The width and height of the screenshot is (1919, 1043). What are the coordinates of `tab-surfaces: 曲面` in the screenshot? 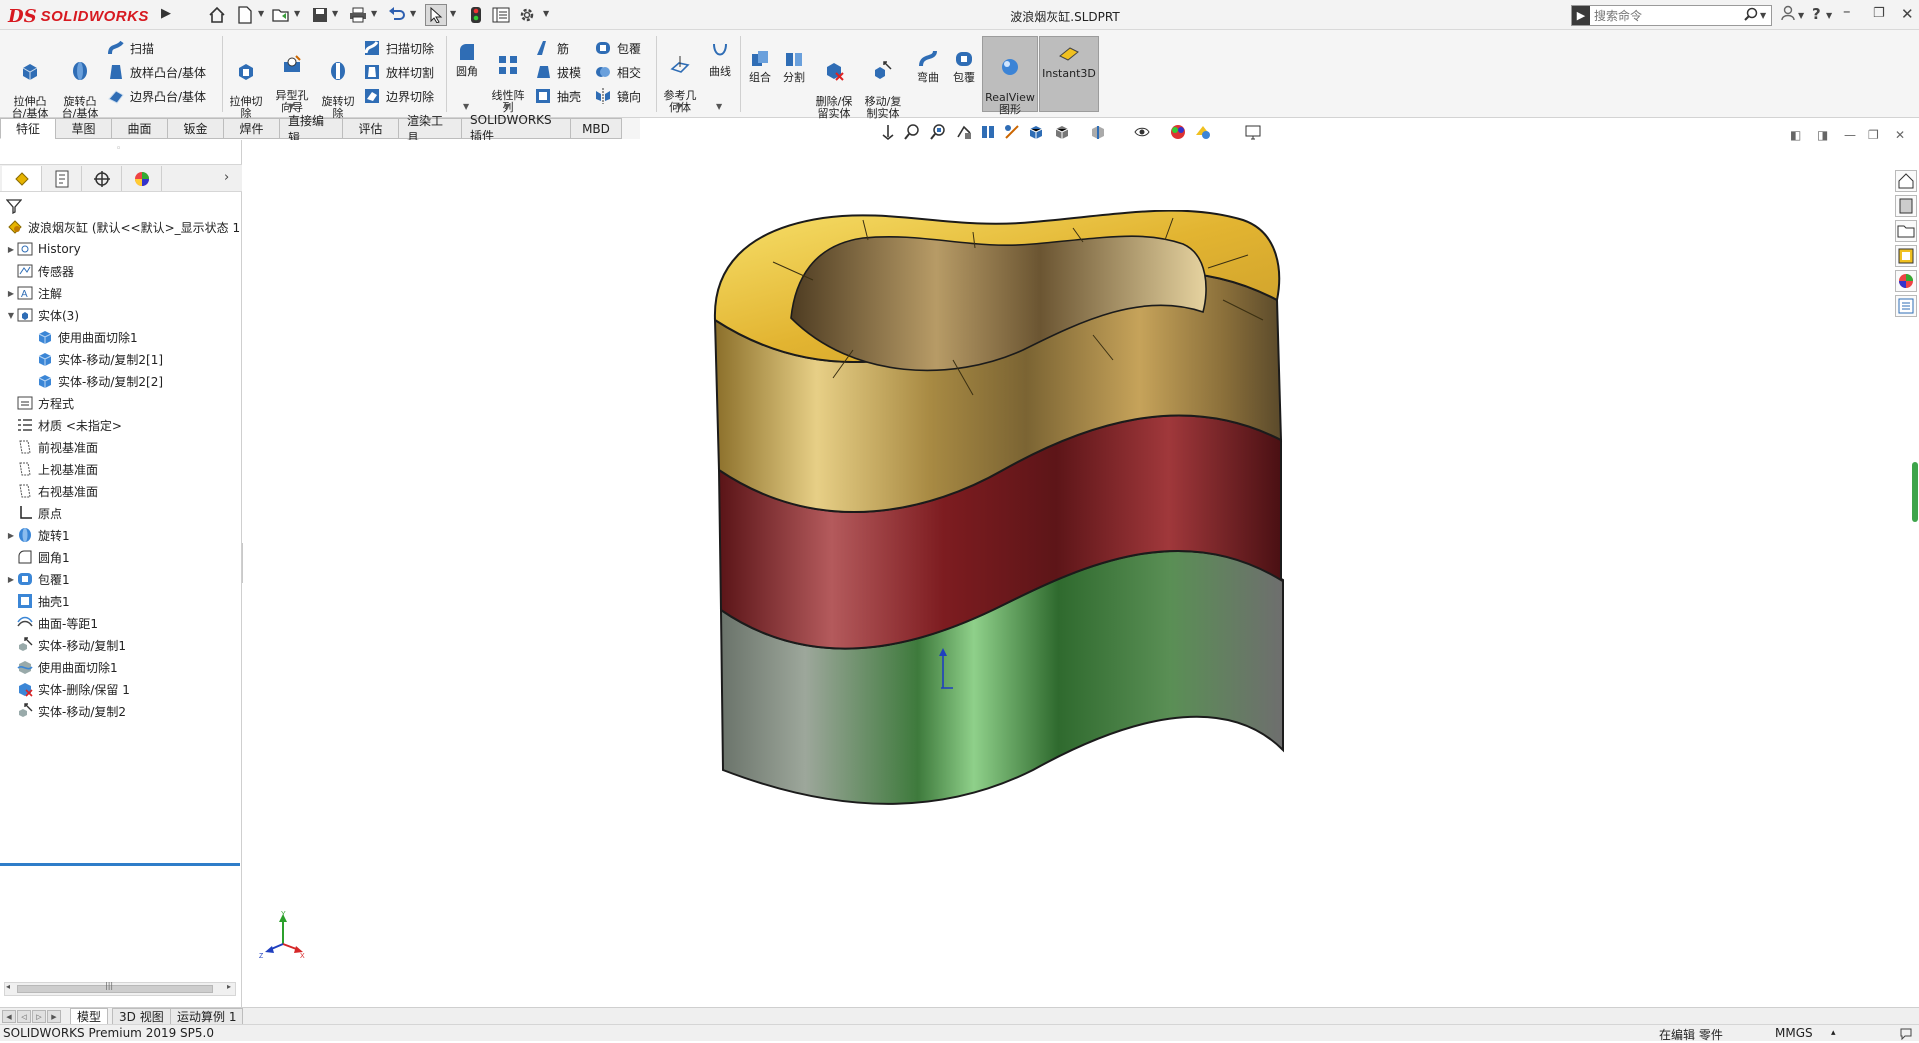 It's located at (139, 128).